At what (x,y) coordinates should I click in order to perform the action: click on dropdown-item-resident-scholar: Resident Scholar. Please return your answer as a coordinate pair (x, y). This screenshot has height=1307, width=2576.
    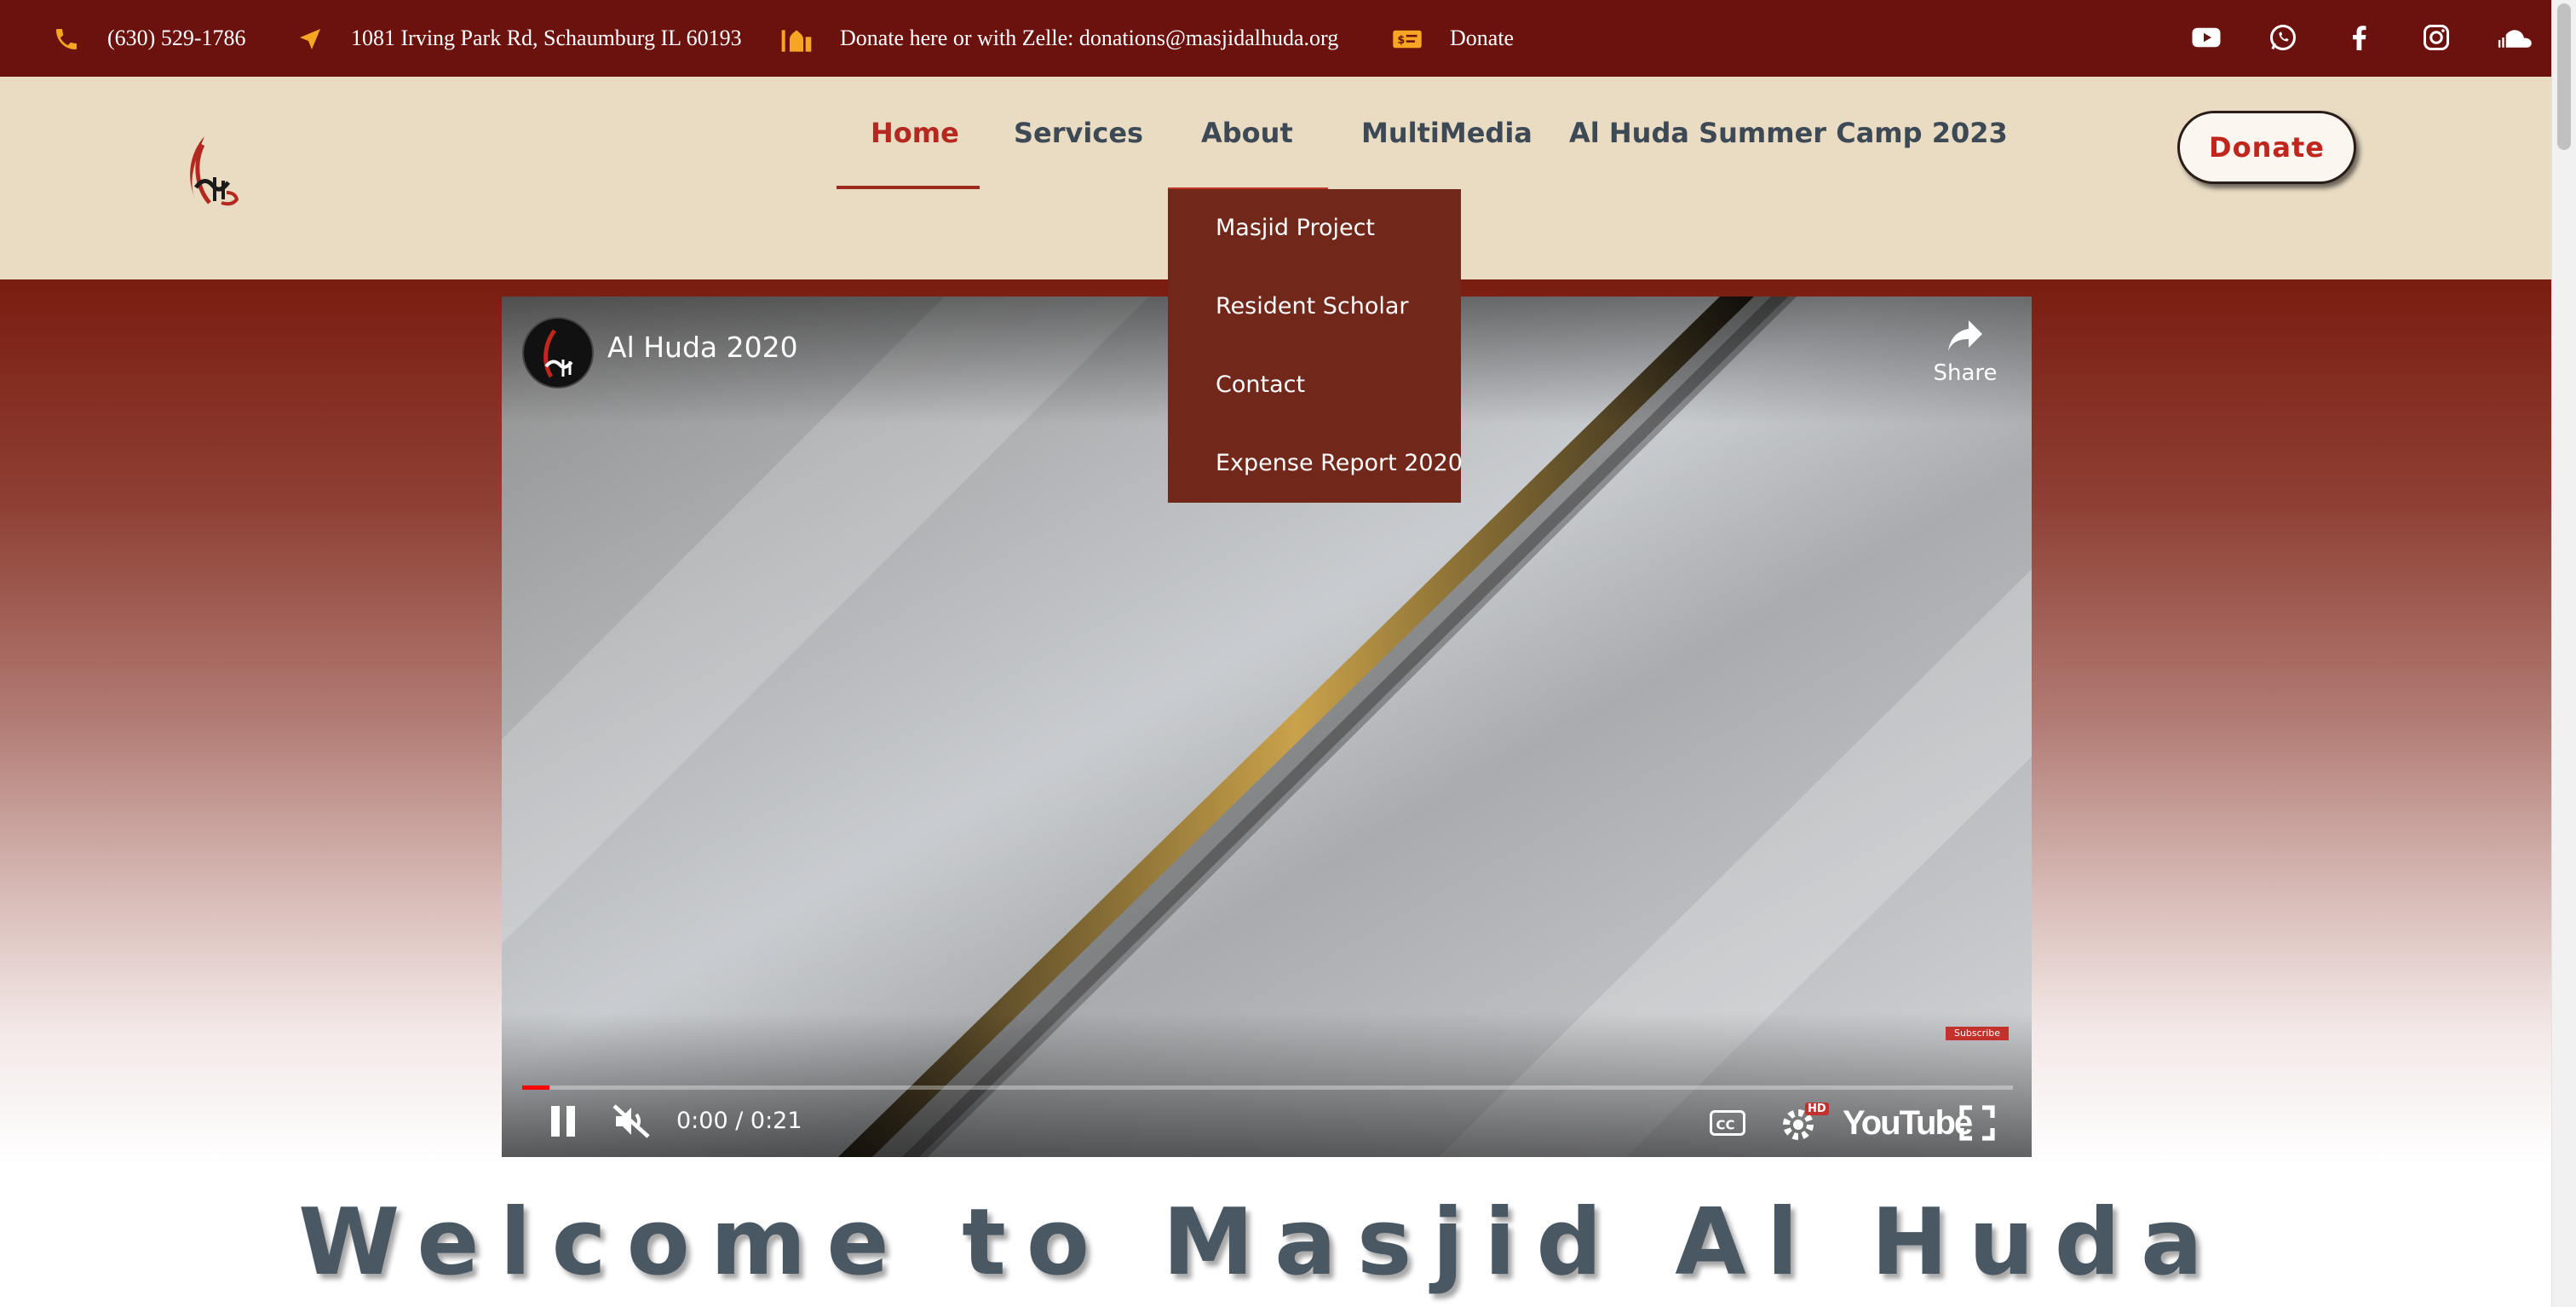
    Looking at the image, I should click on (1312, 307).